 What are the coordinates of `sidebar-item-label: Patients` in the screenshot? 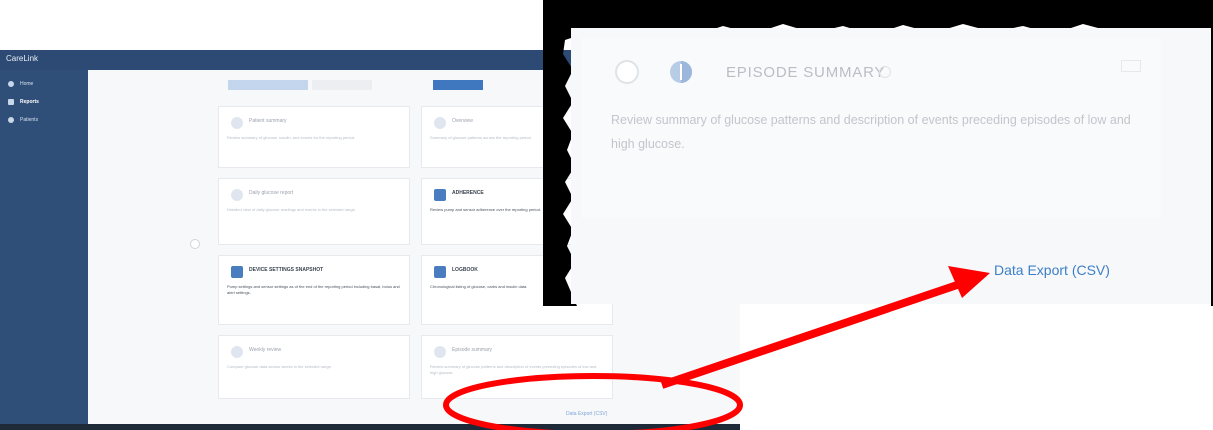 It's located at (29, 120).